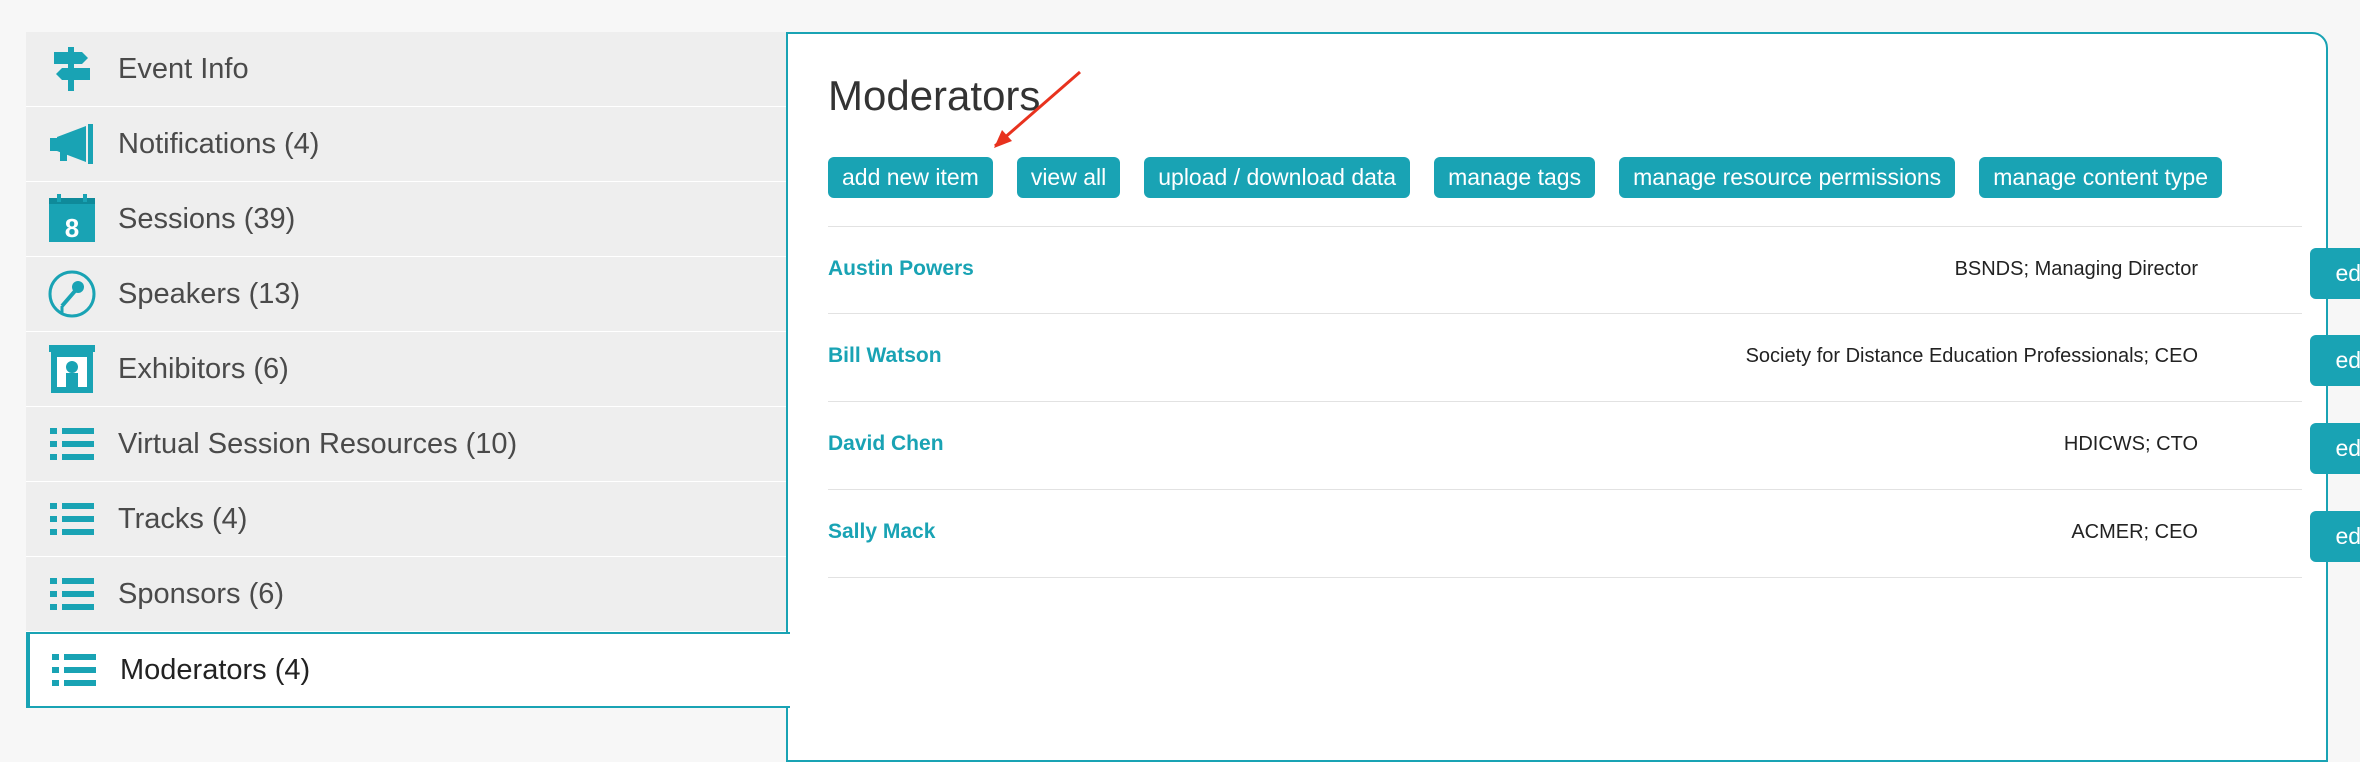 The image size is (2360, 762). I want to click on moderator-name-link: Bill Watson, so click(885, 356).